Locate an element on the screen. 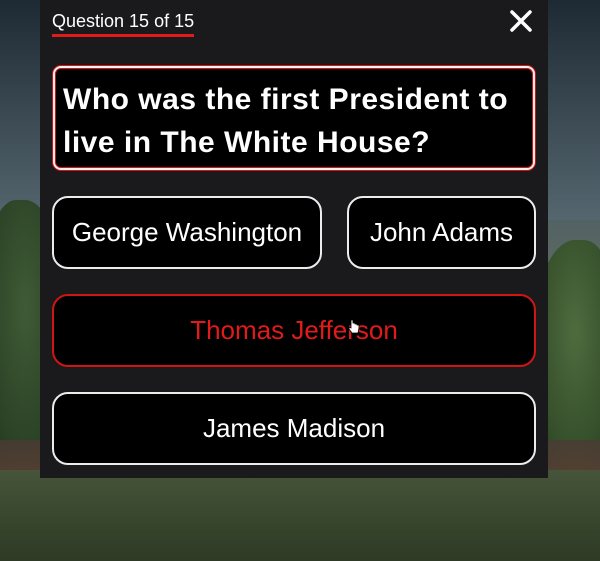 Image resolution: width=600 pixels, height=561 pixels. close-button is located at coordinates (521, 21).